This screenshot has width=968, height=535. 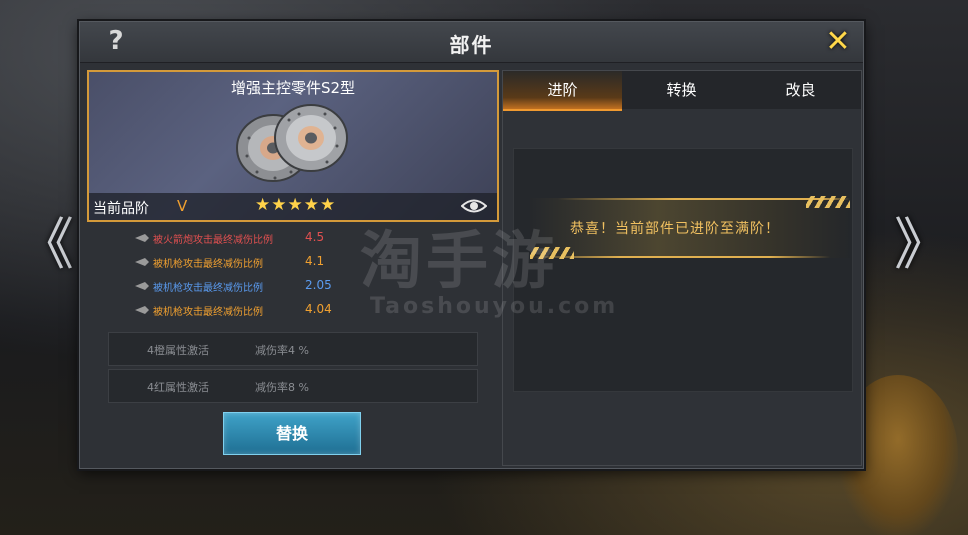 I want to click on tab-bar: 进阶 转换 改良, so click(x=682, y=91).